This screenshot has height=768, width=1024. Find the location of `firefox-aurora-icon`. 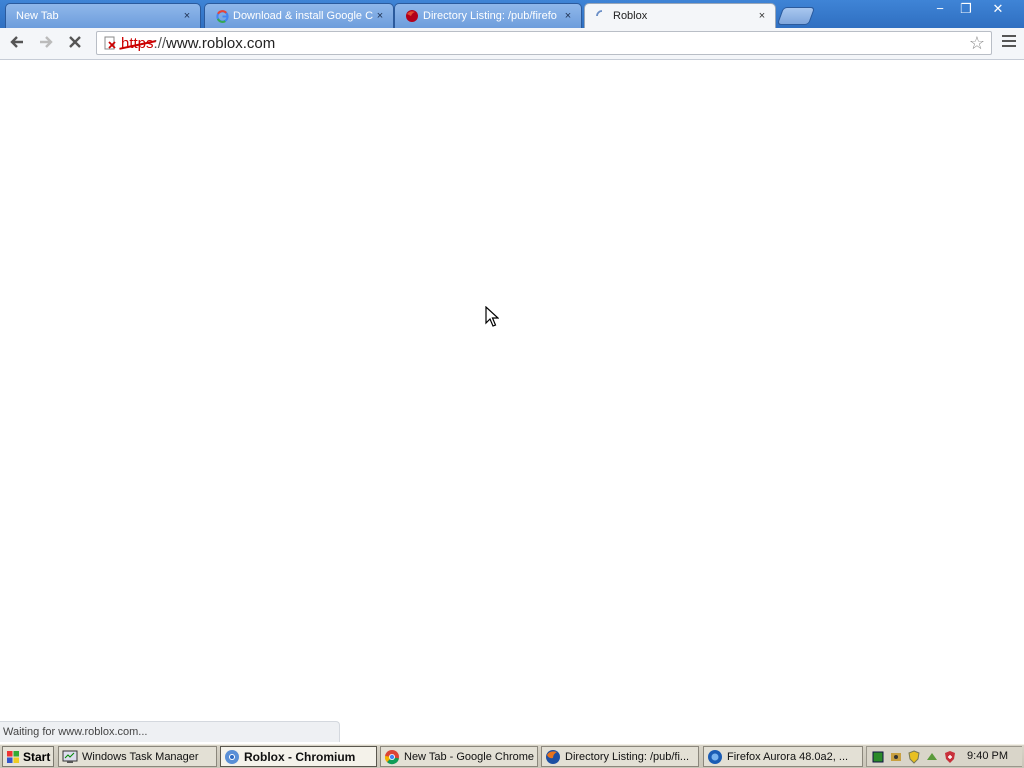

firefox-aurora-icon is located at coordinates (715, 756).